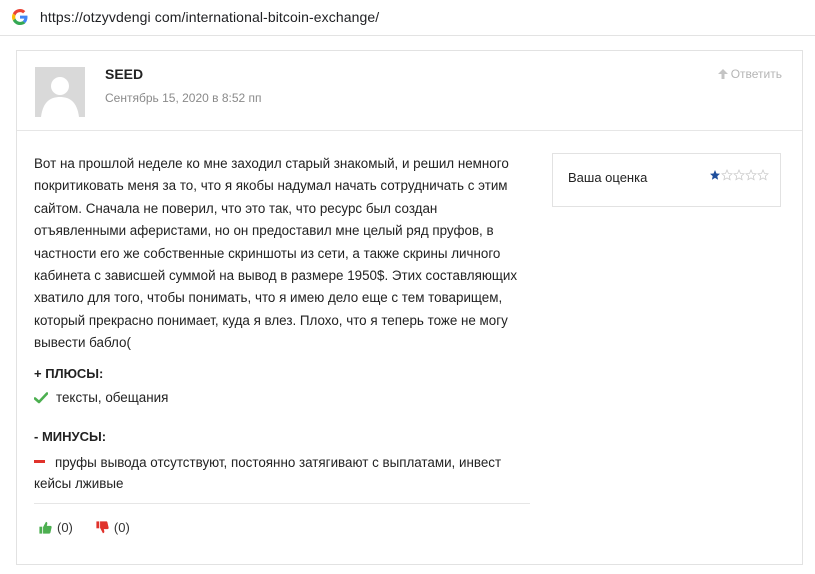  Describe the element at coordinates (41, 398) in the screenshot. I see `checkmark-icon` at that location.